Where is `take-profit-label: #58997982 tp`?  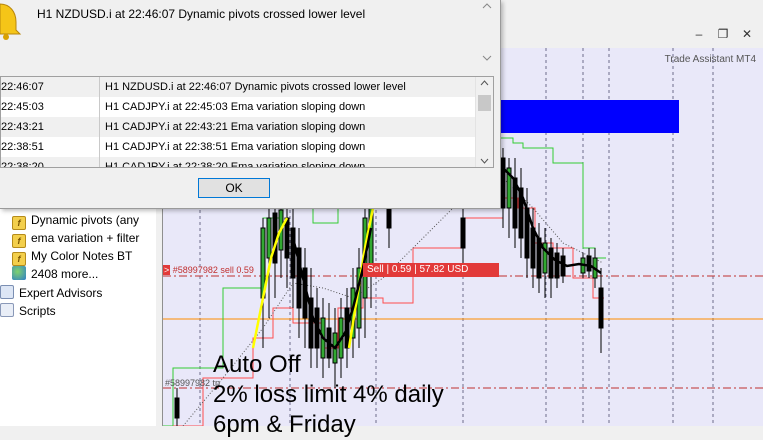
take-profit-label: #58997982 tp is located at coordinates (193, 383).